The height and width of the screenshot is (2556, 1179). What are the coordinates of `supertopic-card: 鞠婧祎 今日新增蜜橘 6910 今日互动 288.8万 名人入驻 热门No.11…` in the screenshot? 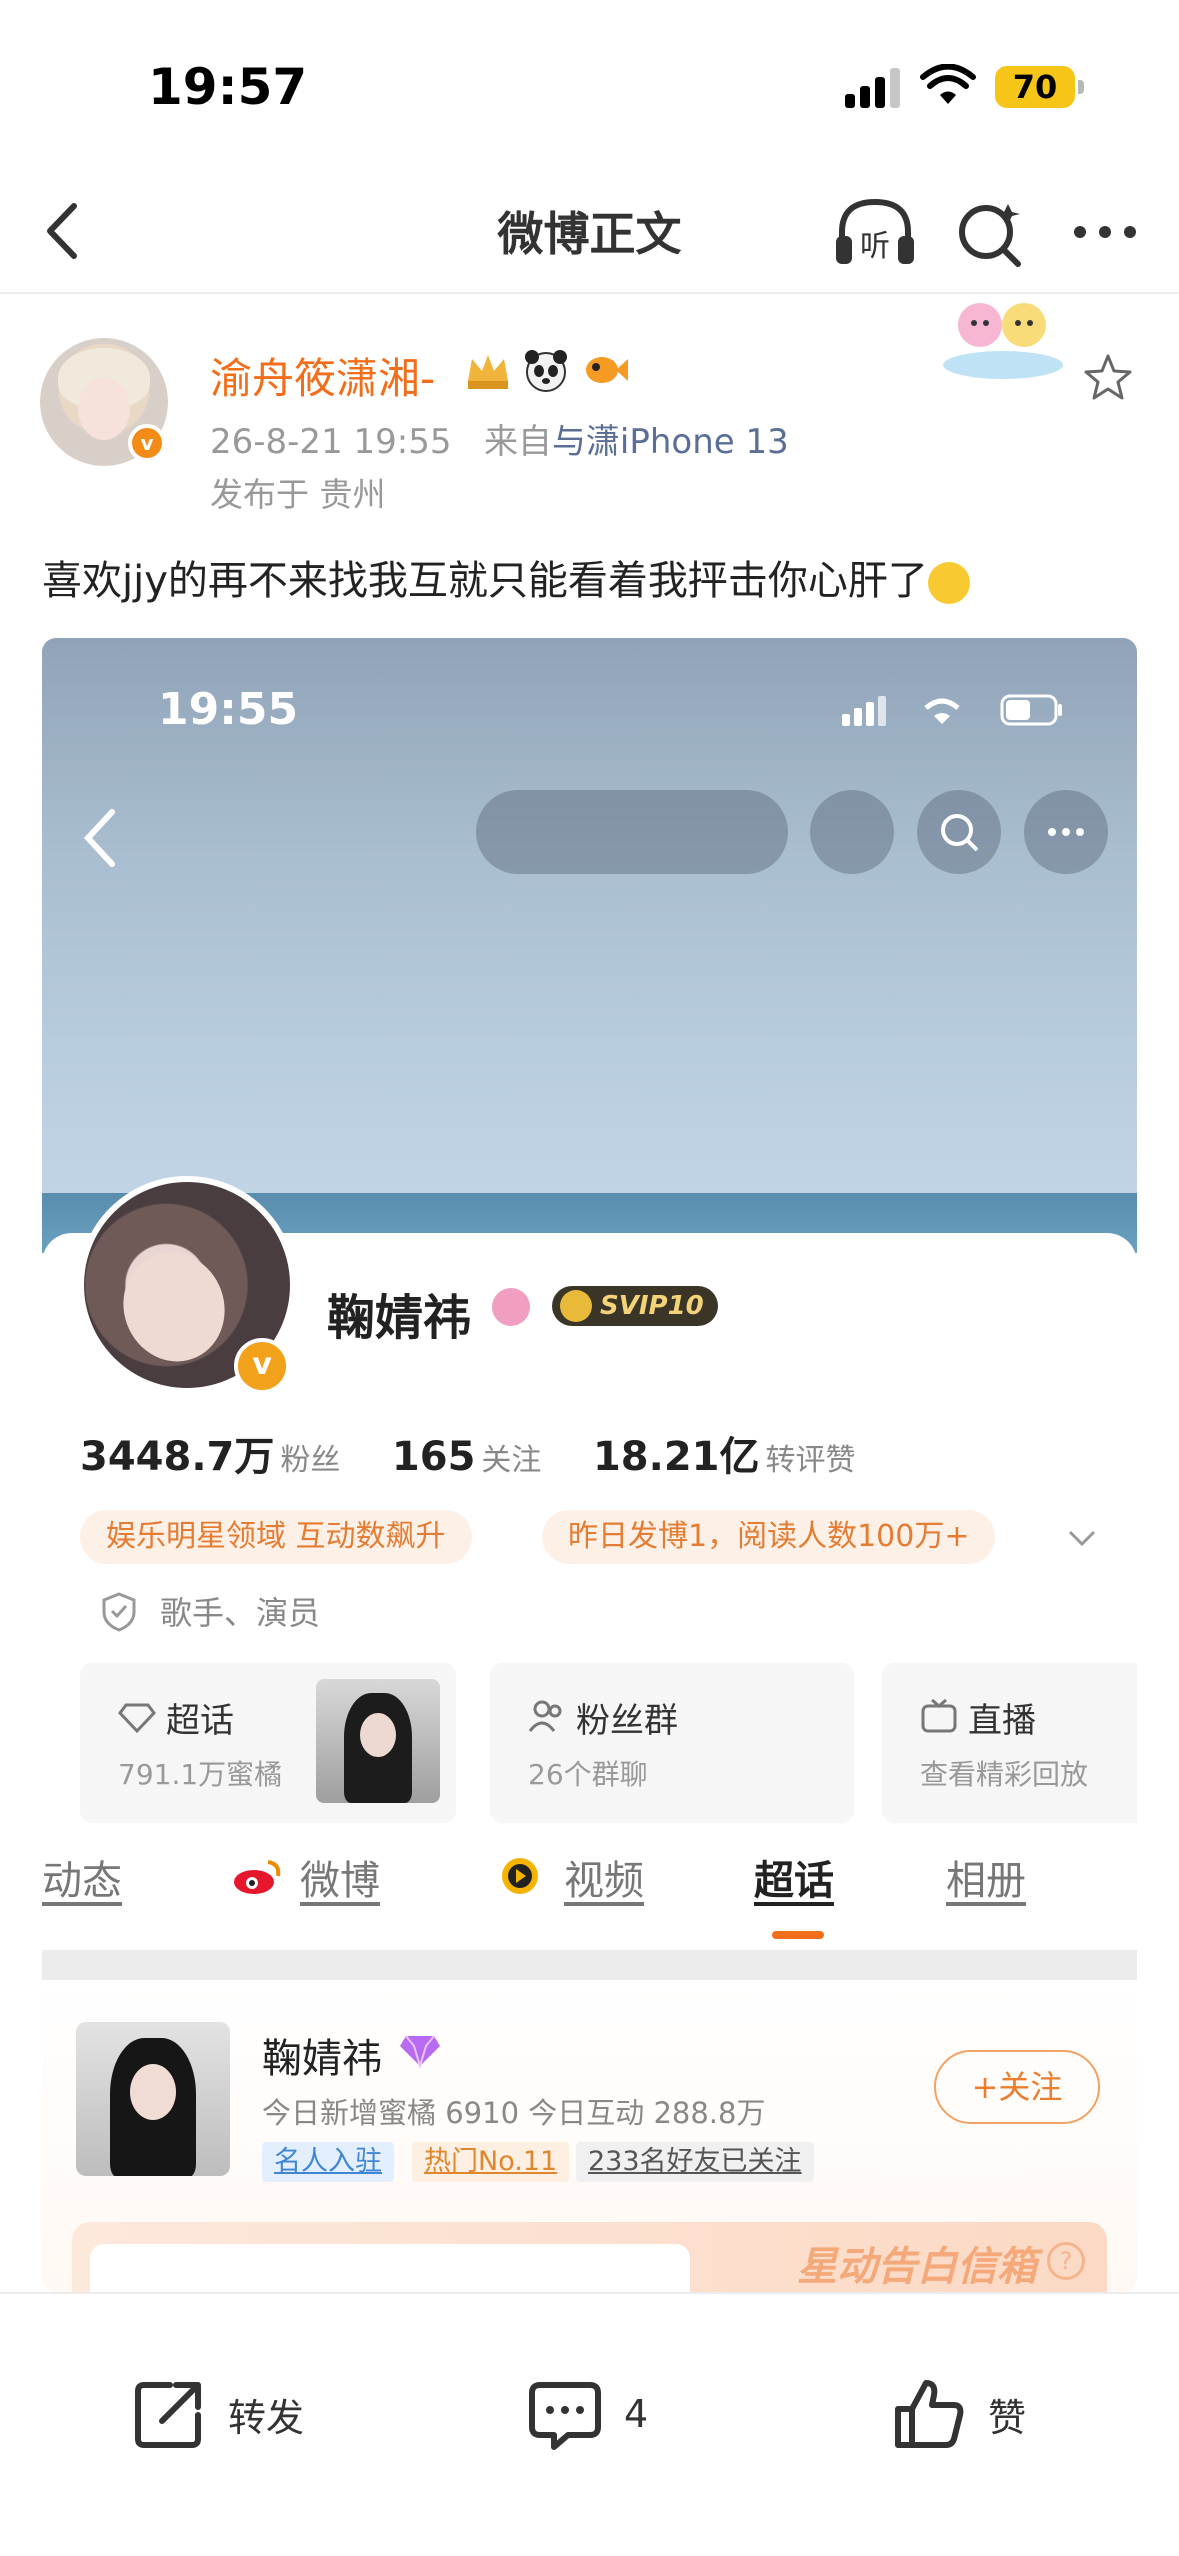 It's located at (589, 2136).